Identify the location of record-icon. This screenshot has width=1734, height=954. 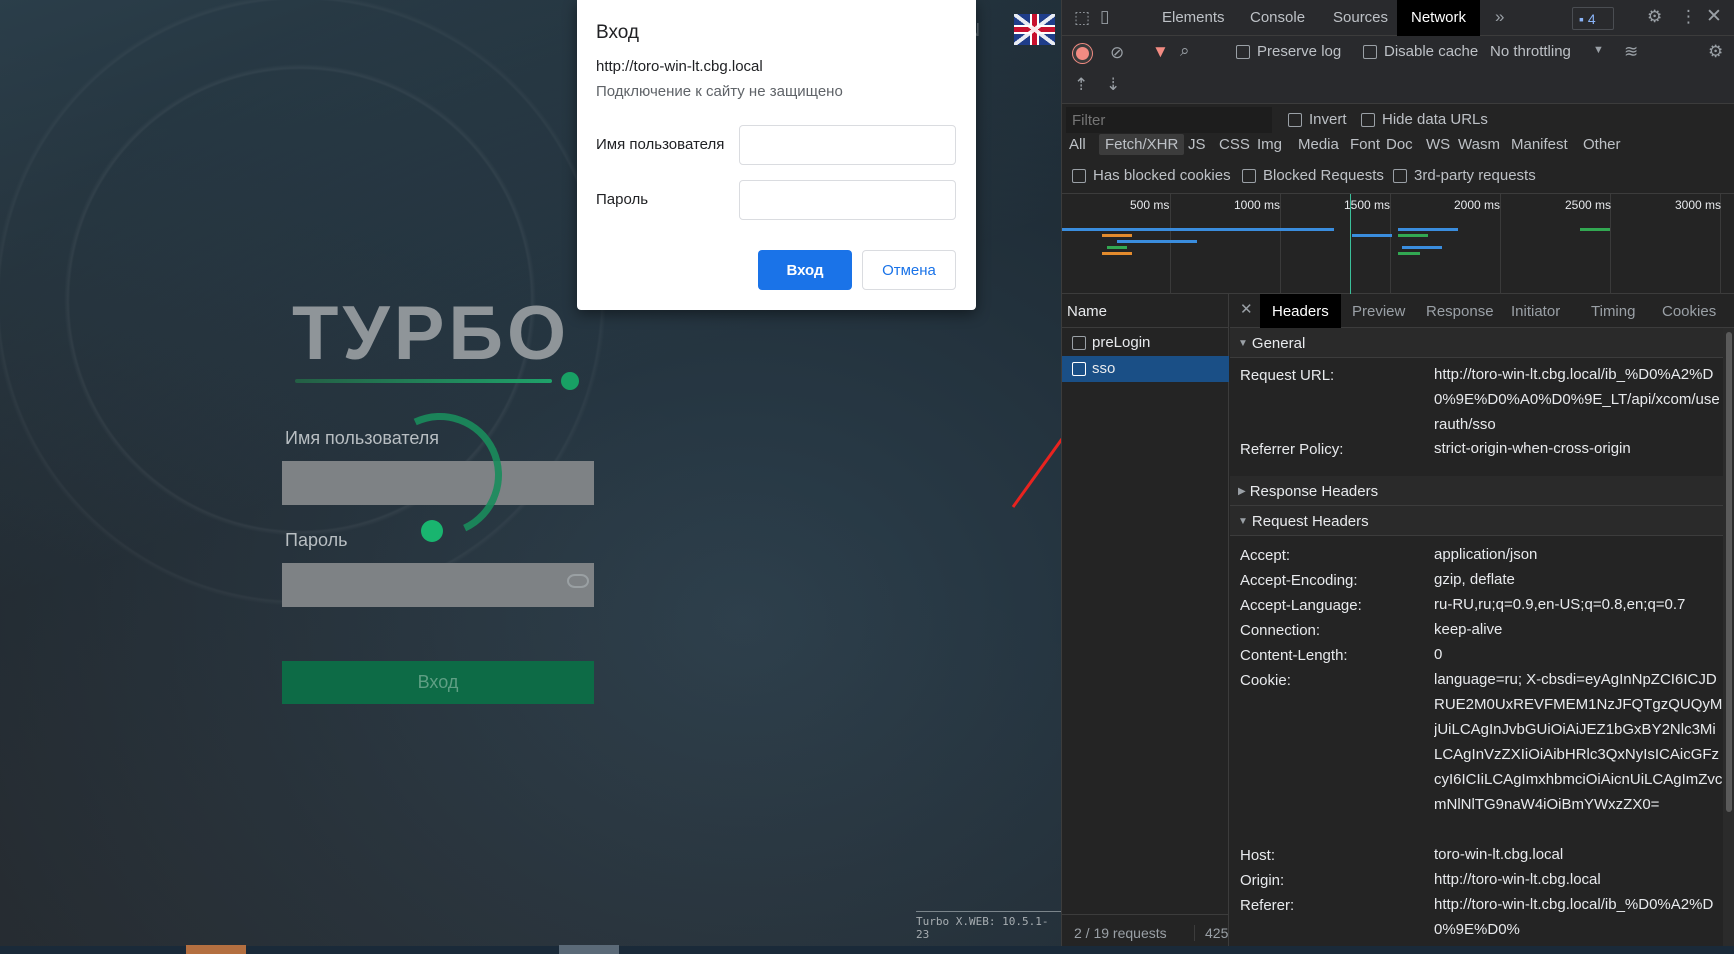
(1082, 53).